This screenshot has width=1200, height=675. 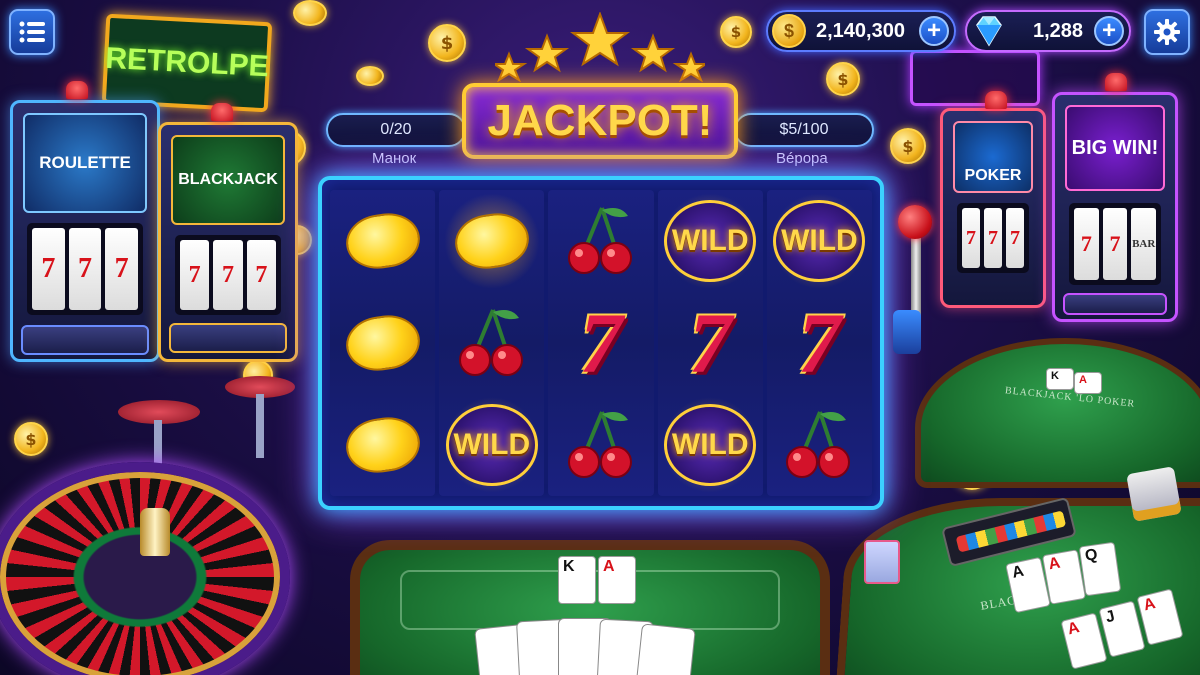 I want to click on blackjack-machine-header: BLACKJACK, so click(x=228, y=180).